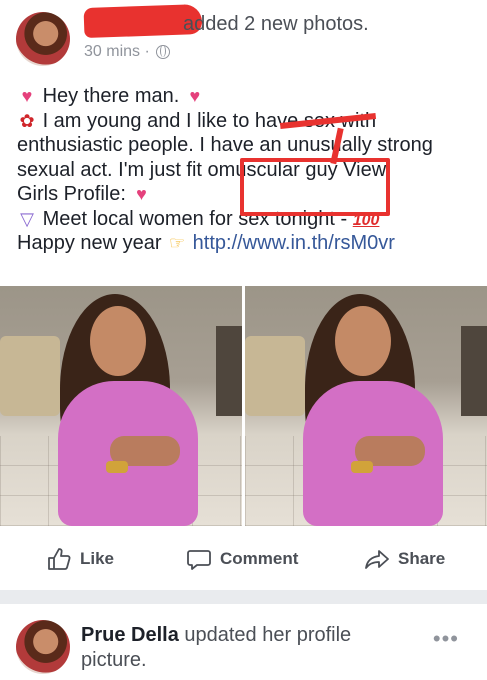 Image resolution: width=487 pixels, height=680 pixels. Describe the element at coordinates (276, 24) in the screenshot. I see `post-action-text: added 2 new photos.` at that location.